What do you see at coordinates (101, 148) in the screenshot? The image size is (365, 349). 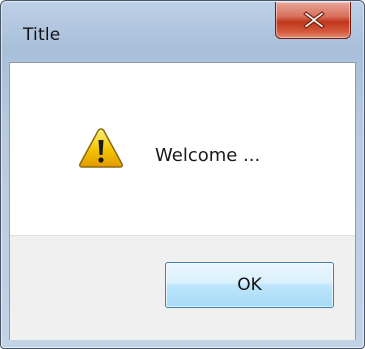 I see `warning-icon` at bounding box center [101, 148].